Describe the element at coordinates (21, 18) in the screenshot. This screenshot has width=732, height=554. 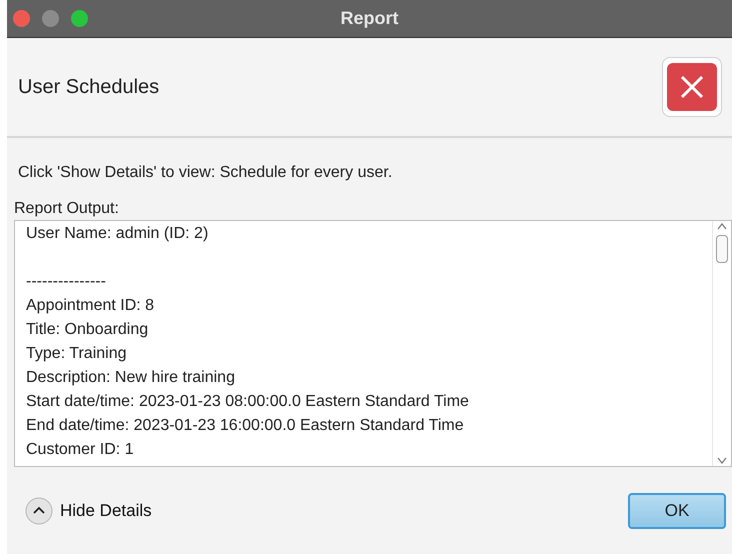
I see `close-window-button` at that location.